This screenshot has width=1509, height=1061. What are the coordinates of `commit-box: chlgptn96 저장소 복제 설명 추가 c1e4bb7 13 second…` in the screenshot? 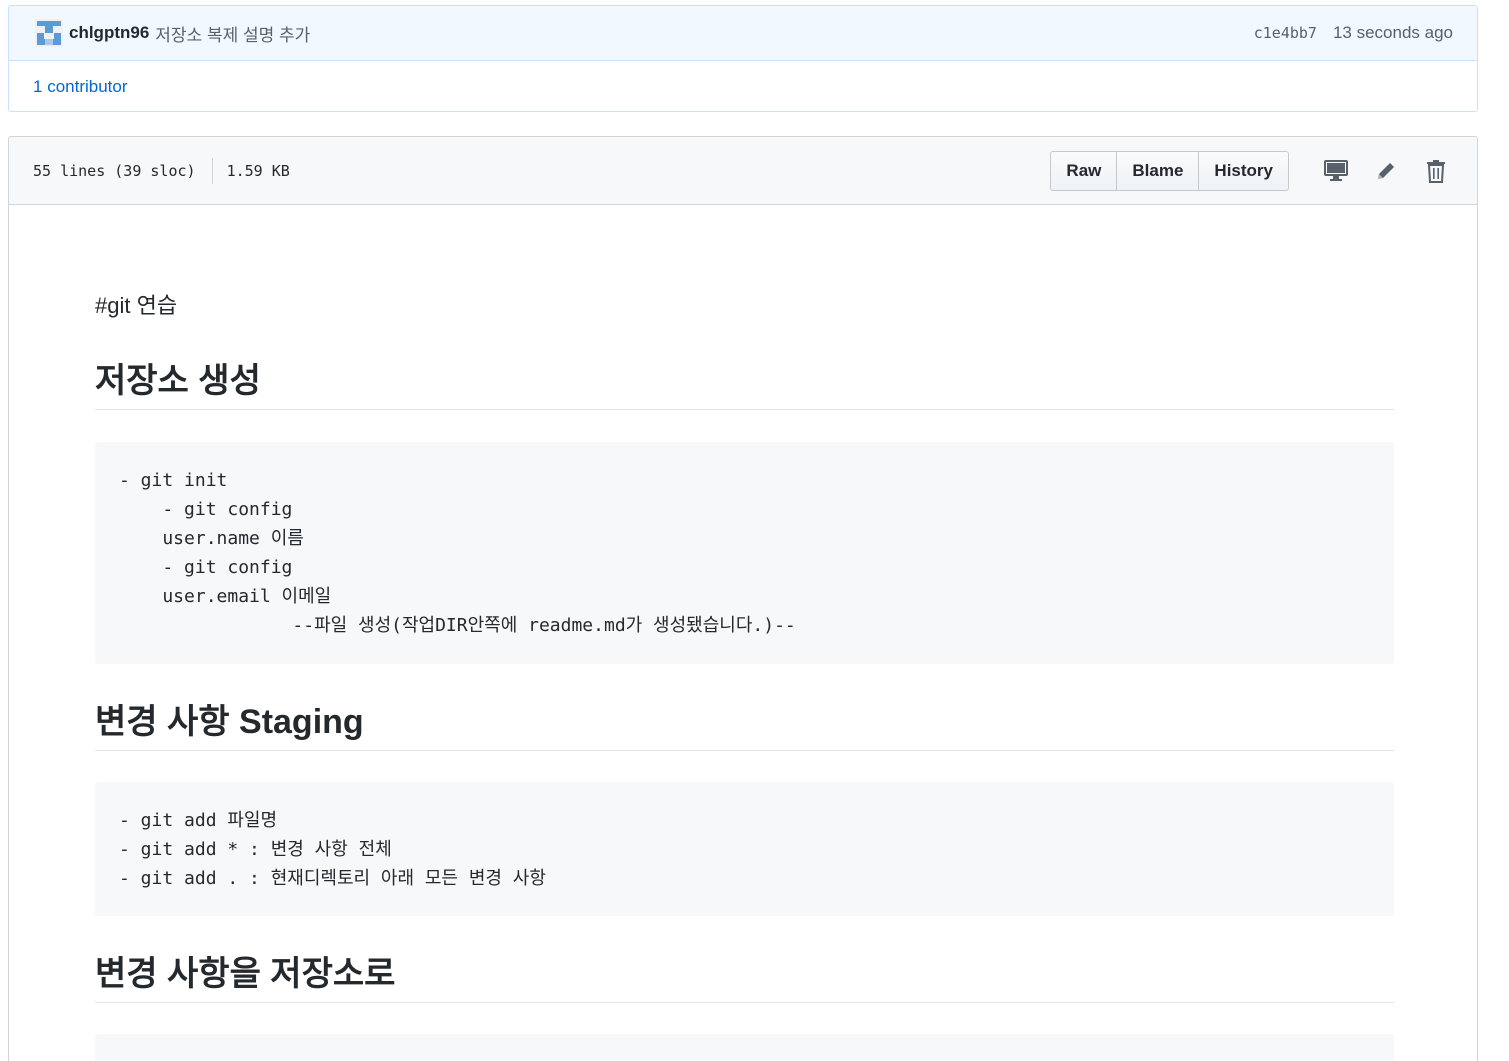 It's located at (743, 58).